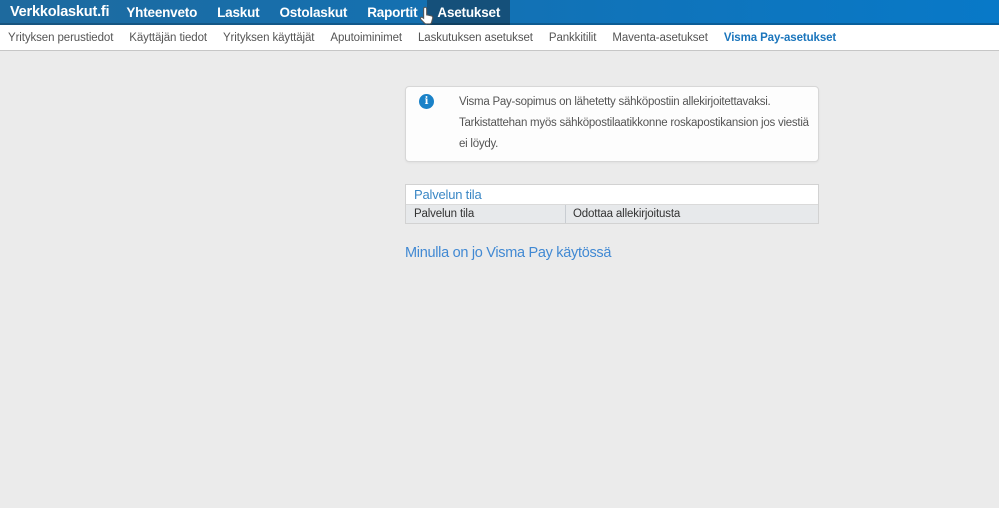 This screenshot has height=508, width=999. Describe the element at coordinates (426, 101) in the screenshot. I see `info-icon: i` at that location.